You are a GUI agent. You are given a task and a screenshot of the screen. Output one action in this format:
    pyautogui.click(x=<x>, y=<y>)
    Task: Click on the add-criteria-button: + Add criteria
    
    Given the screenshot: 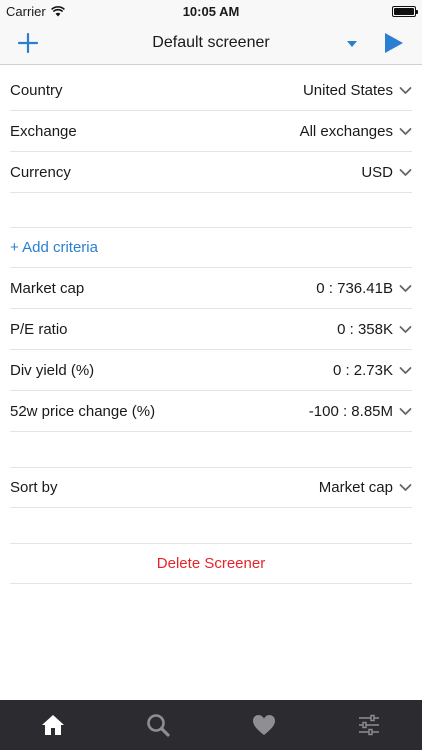 What is the action you would take?
    pyautogui.click(x=211, y=247)
    